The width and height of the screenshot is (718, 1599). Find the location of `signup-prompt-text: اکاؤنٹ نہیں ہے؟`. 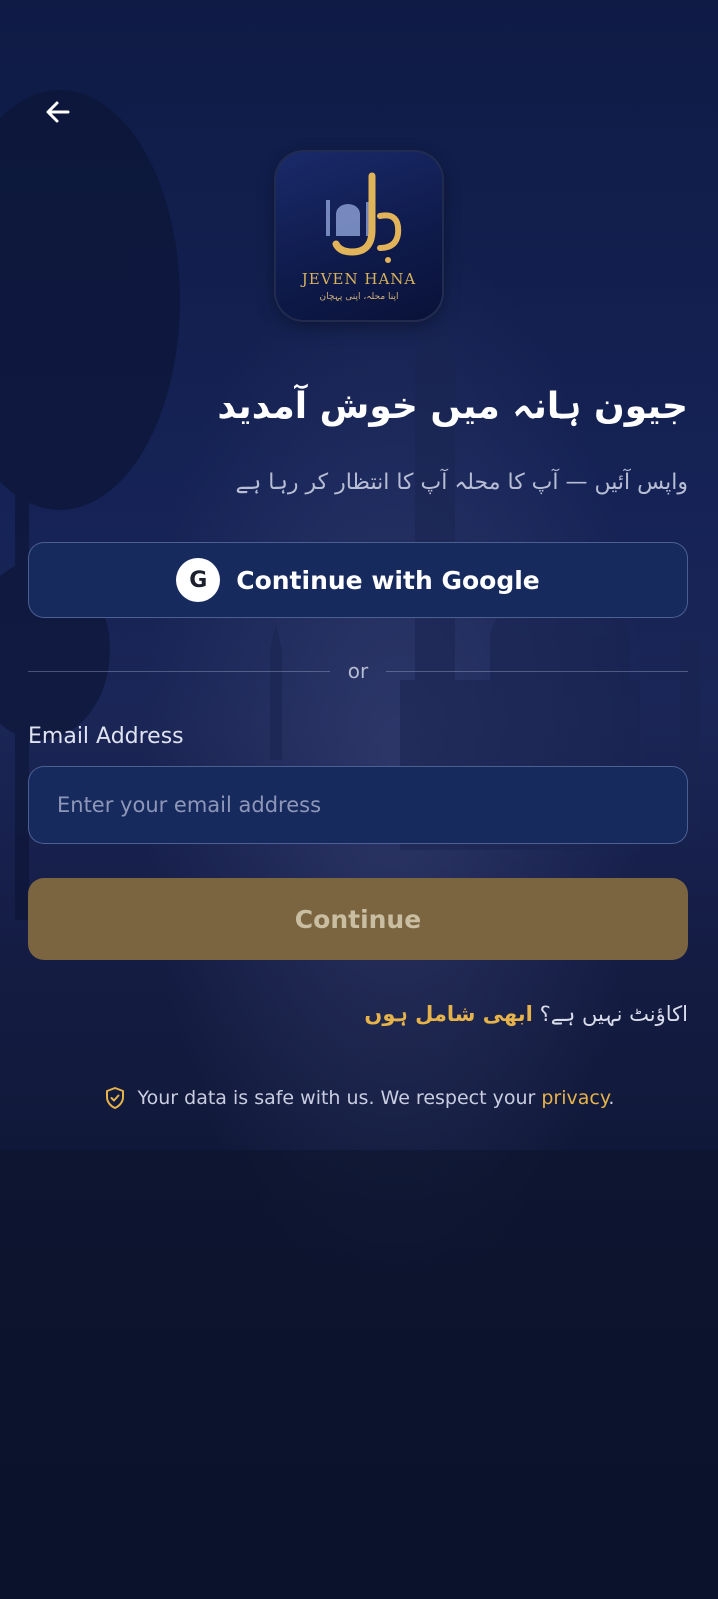

signup-prompt-text: اکاؤنٹ نہیں ہے؟ is located at coordinates (613, 1014).